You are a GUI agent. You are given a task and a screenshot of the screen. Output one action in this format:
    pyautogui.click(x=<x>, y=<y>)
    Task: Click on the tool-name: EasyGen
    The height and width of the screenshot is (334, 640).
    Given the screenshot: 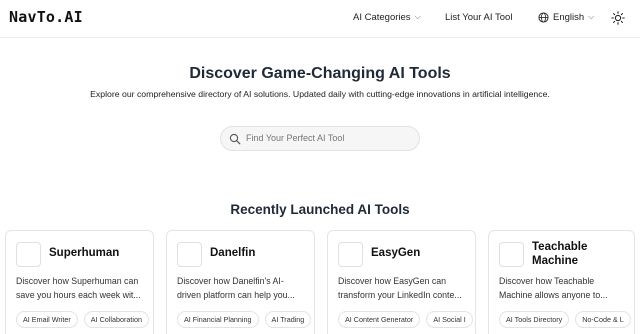 What is the action you would take?
    pyautogui.click(x=396, y=253)
    